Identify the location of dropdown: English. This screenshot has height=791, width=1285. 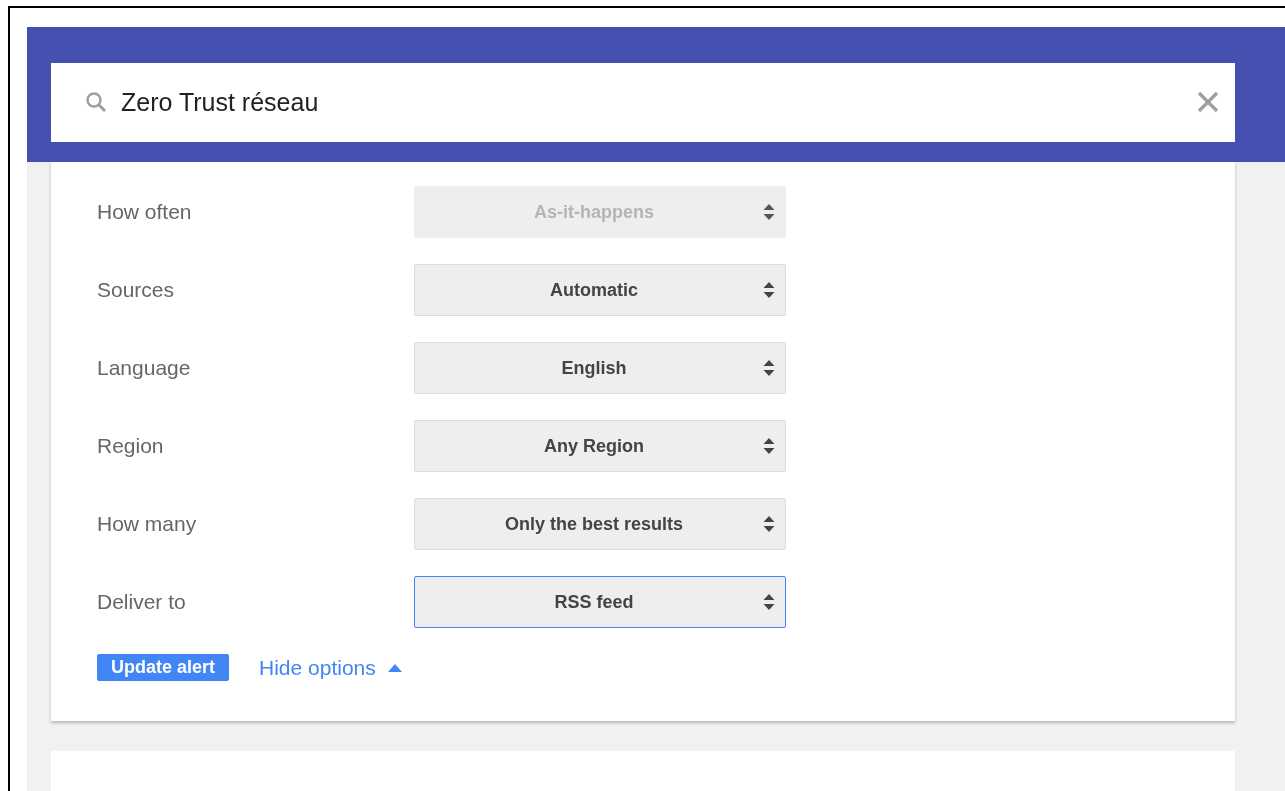
(600, 368).